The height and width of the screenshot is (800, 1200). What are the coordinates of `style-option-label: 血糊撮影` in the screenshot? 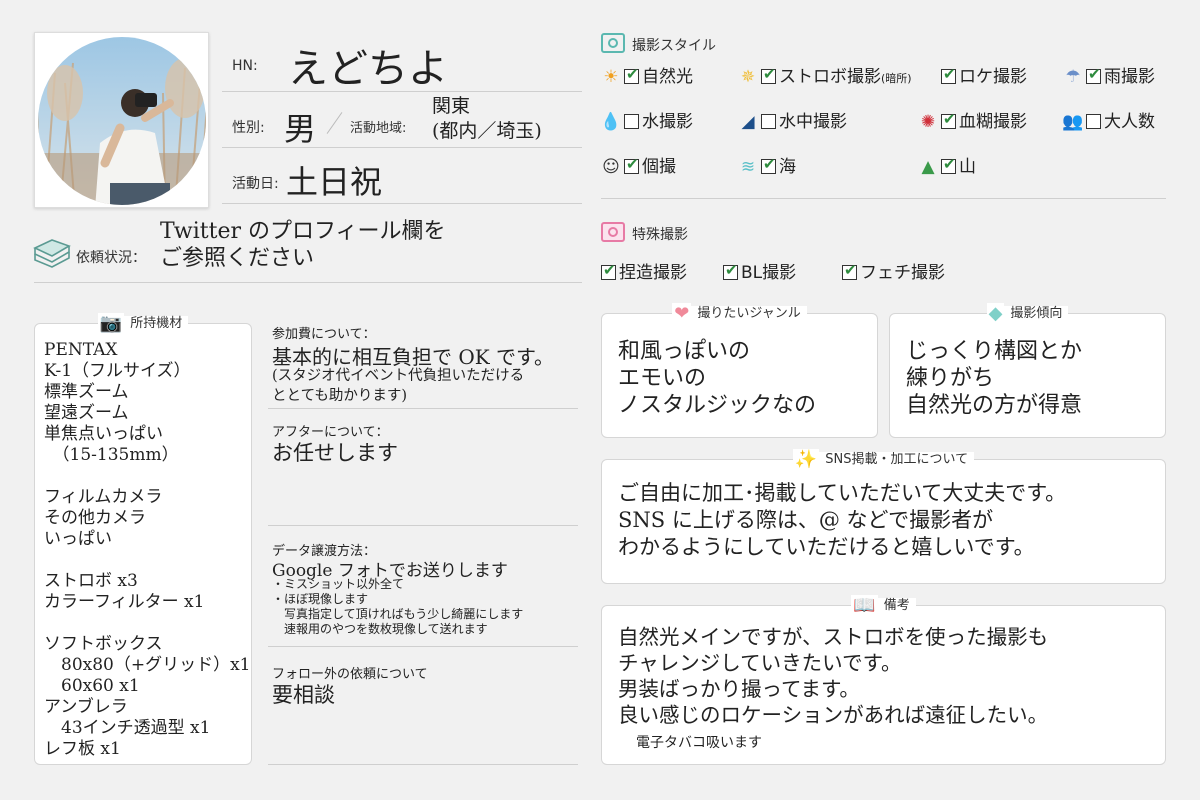 It's located at (993, 122).